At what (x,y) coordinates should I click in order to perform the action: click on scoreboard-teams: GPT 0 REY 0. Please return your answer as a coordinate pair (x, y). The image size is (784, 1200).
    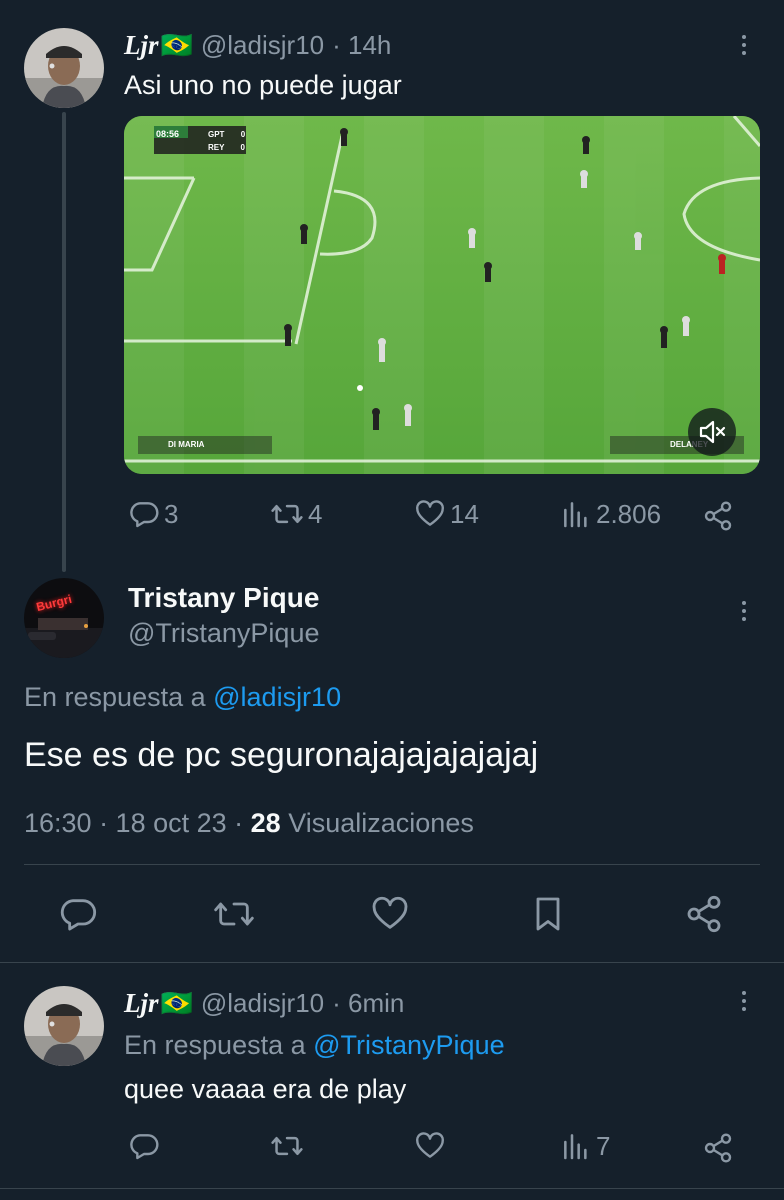
    Looking at the image, I should click on (226, 141).